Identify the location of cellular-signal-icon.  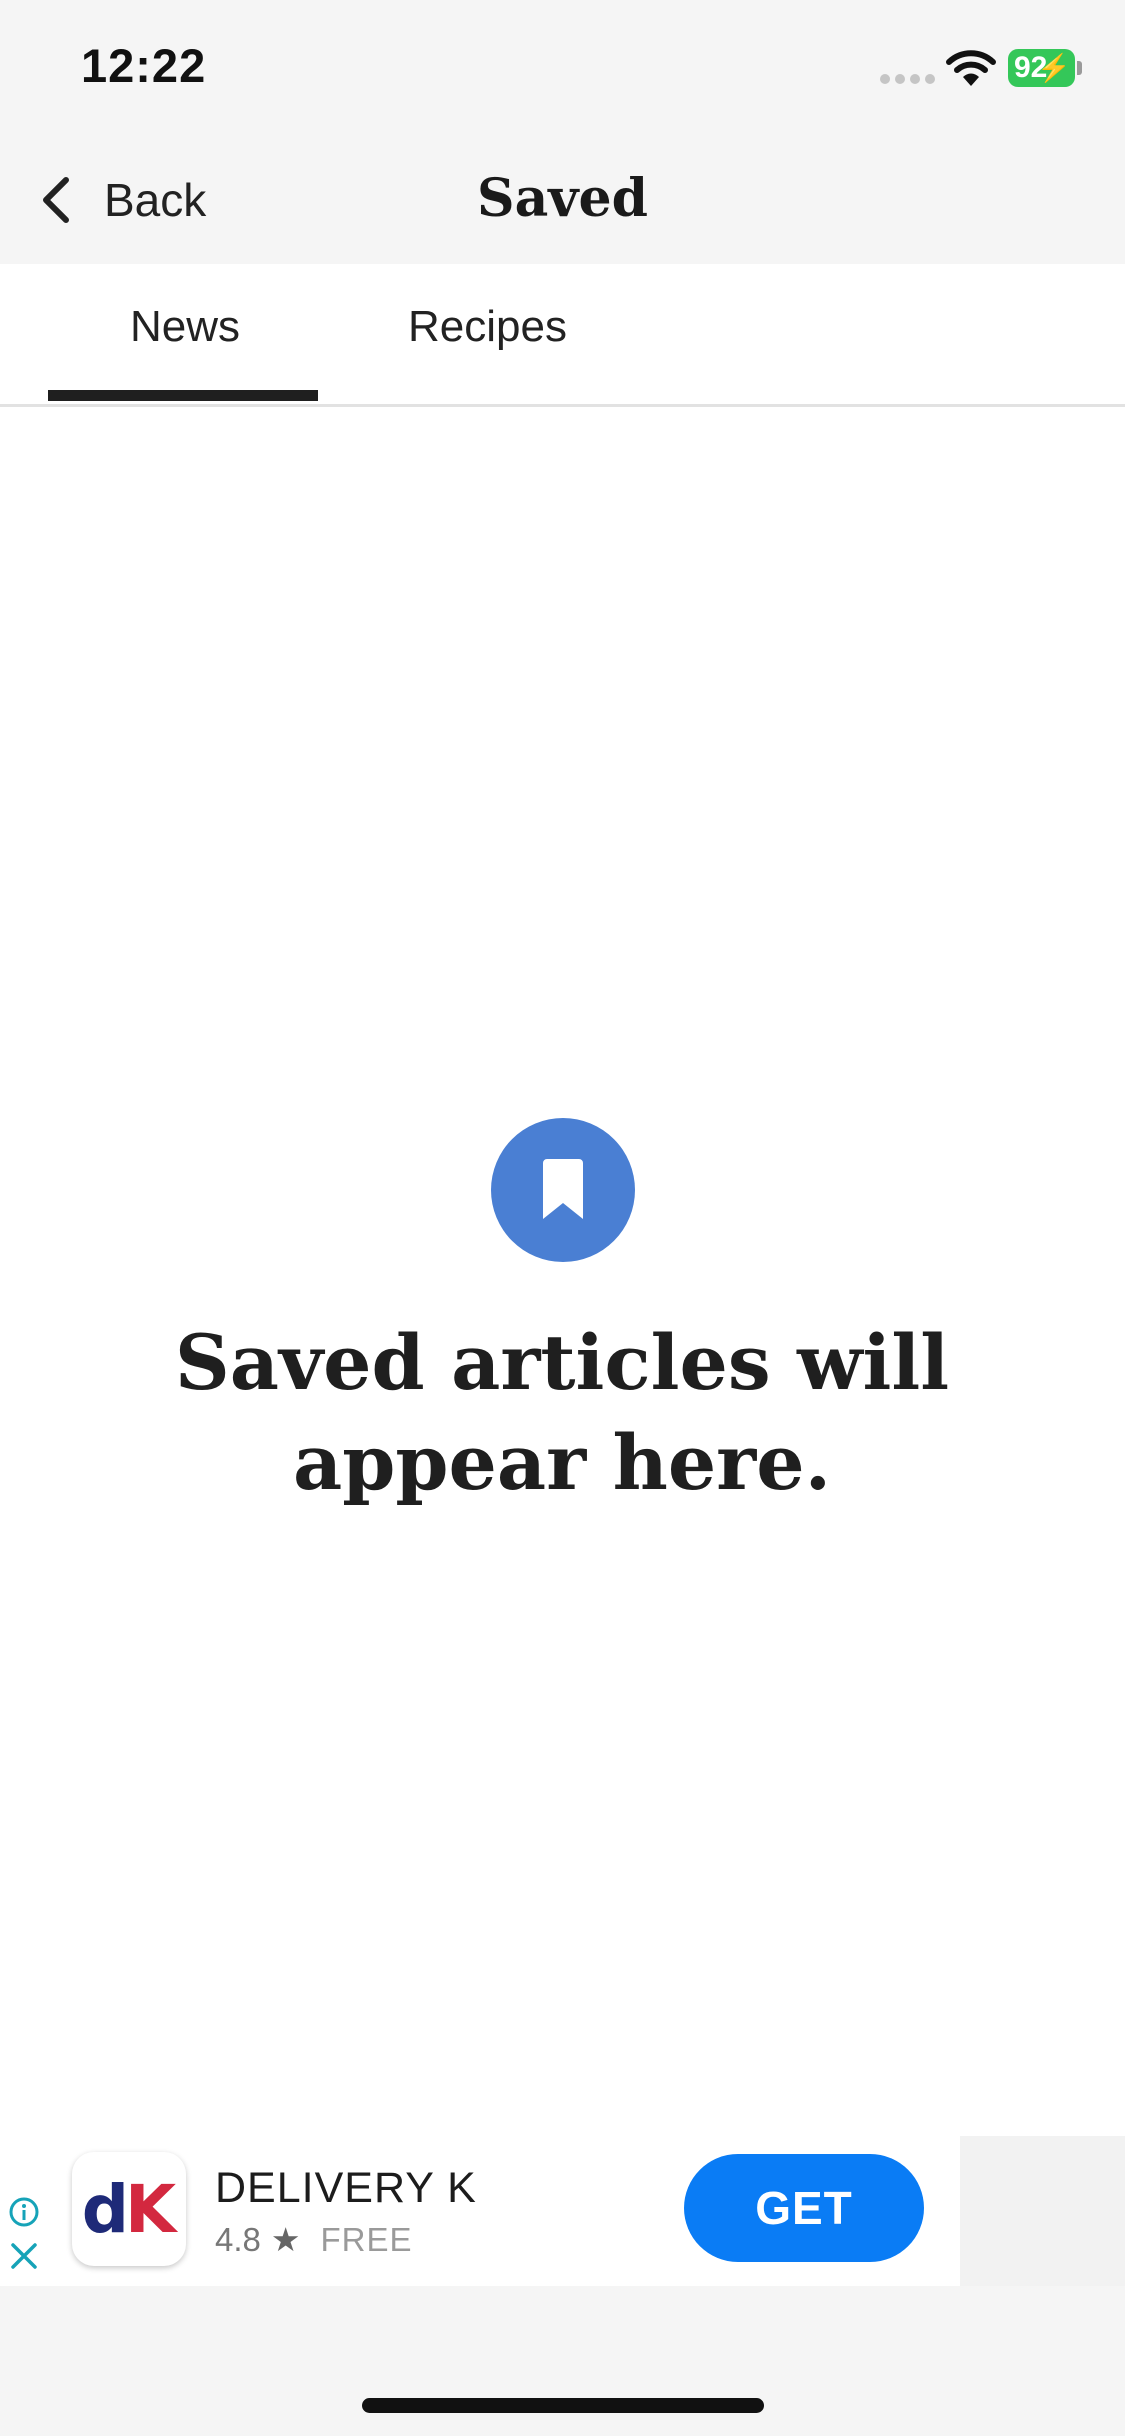
(908, 80).